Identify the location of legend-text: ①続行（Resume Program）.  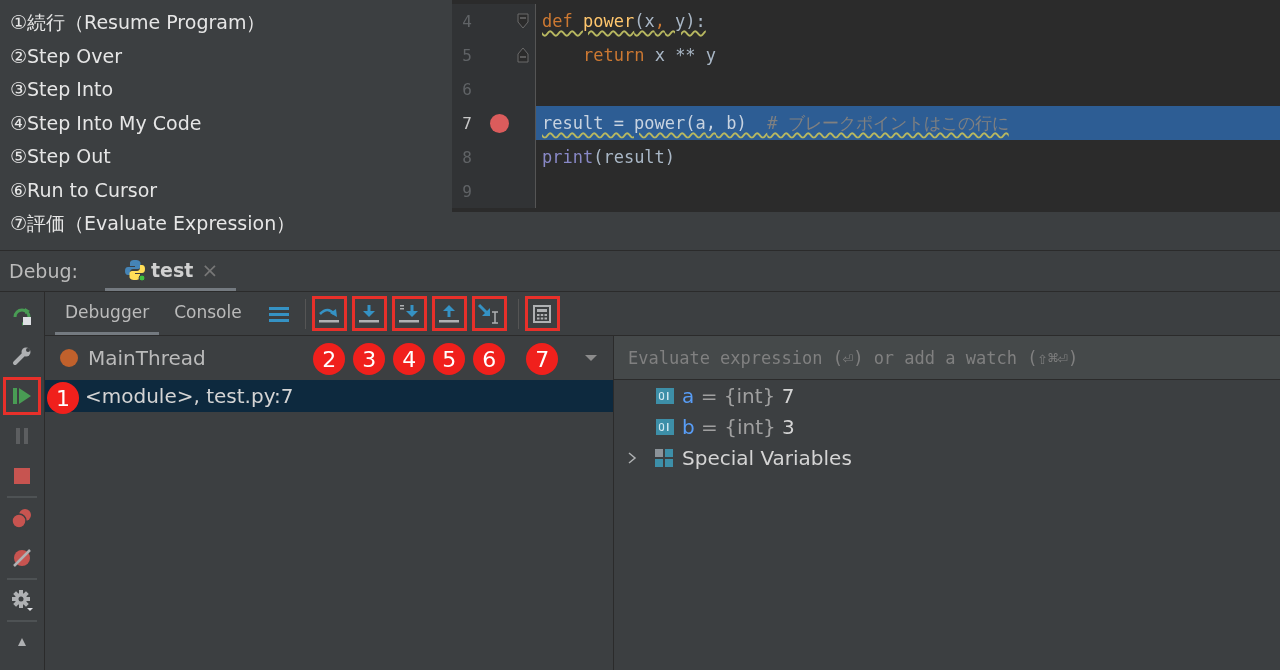
(138, 22).